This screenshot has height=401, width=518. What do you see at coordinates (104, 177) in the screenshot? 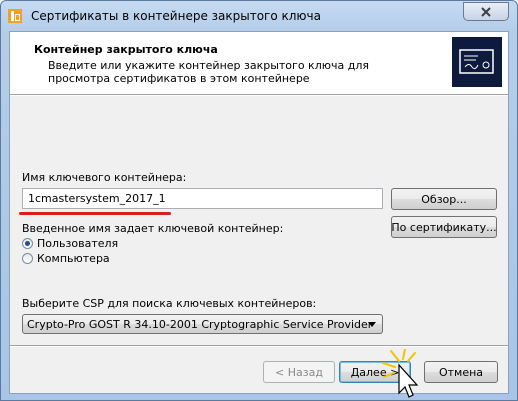
I see `container-name-label: Имя ключевого контейнера:` at bounding box center [104, 177].